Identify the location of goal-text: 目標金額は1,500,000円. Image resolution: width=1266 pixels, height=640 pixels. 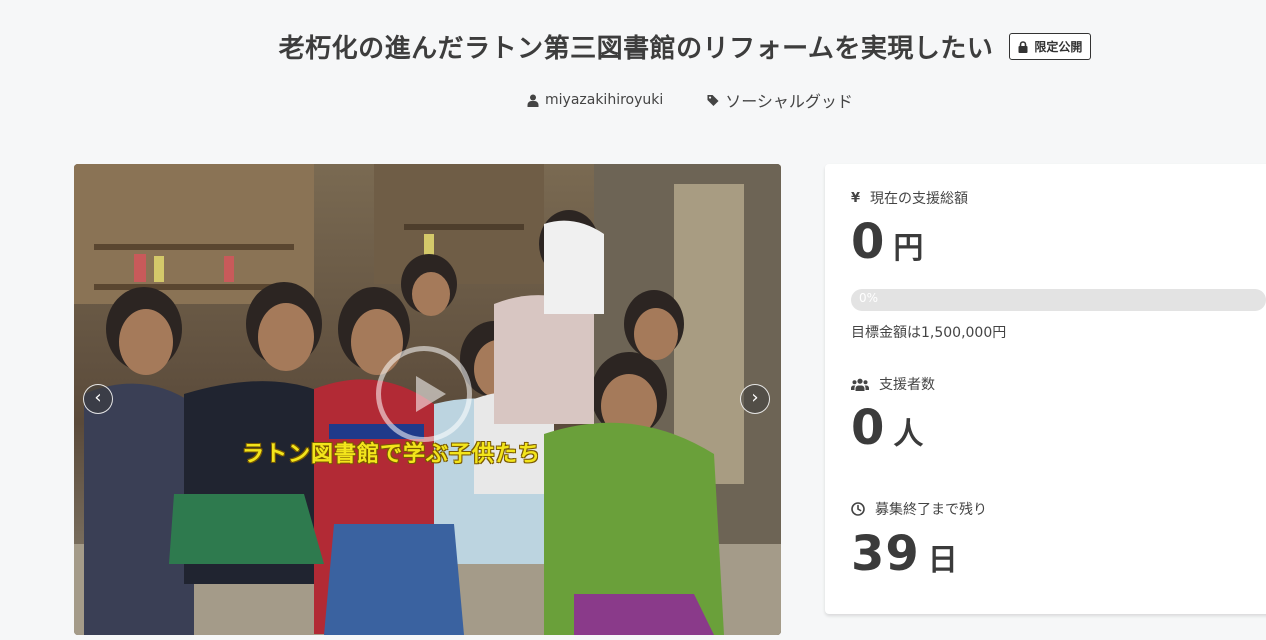
(929, 333).